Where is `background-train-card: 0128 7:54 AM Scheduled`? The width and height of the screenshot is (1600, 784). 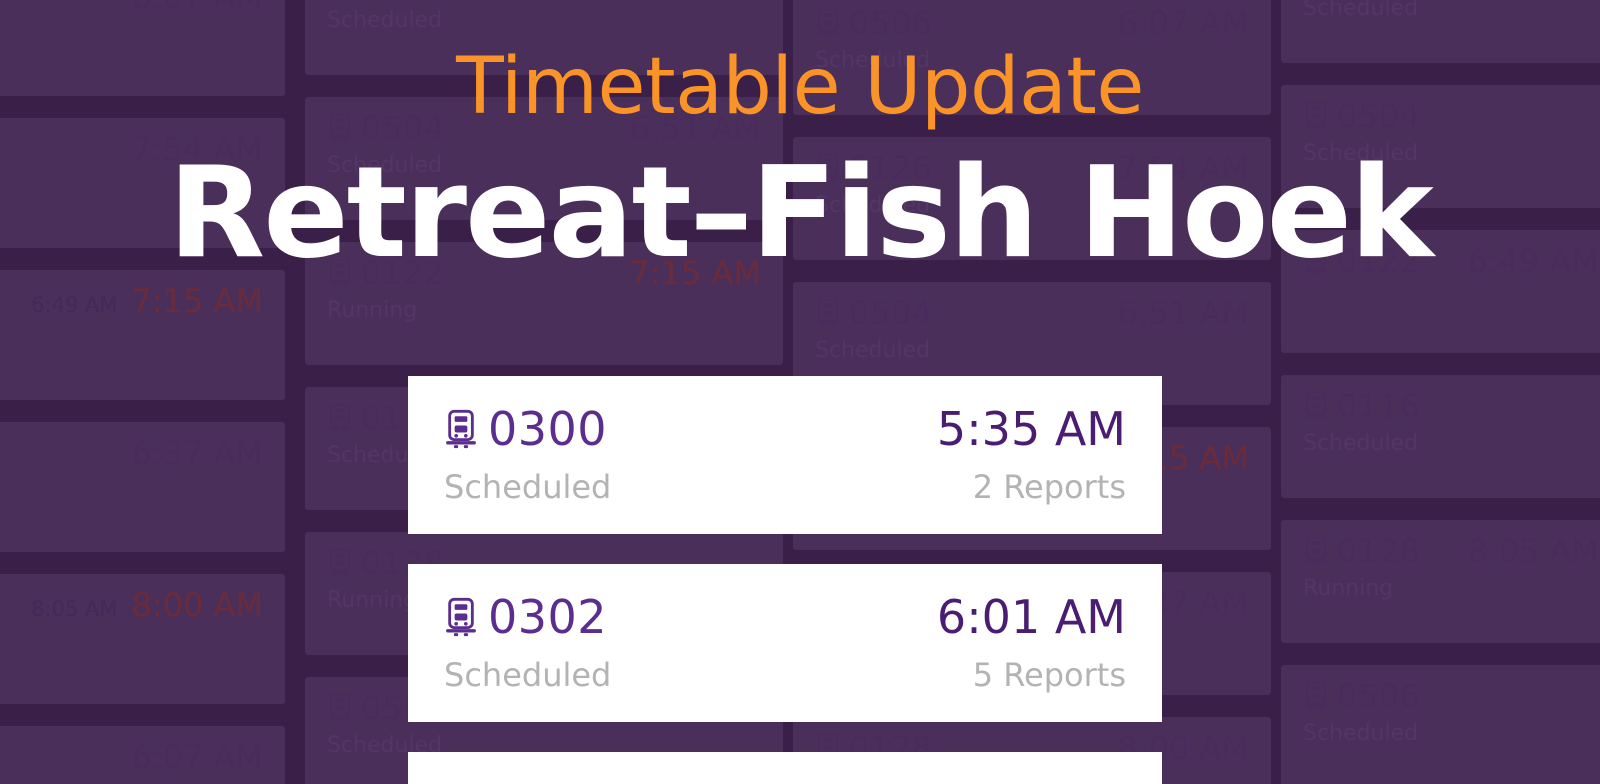
background-train-card: 0128 7:54 AM Scheduled is located at coordinates (544, 37).